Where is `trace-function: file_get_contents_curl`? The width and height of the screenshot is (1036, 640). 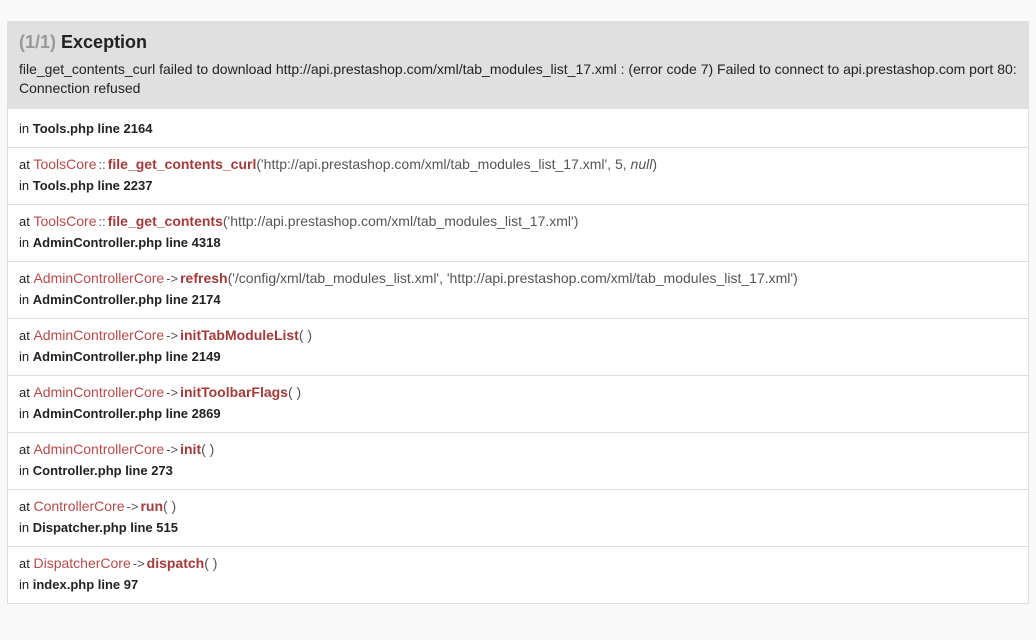
trace-function: file_get_contents_curl is located at coordinates (182, 164).